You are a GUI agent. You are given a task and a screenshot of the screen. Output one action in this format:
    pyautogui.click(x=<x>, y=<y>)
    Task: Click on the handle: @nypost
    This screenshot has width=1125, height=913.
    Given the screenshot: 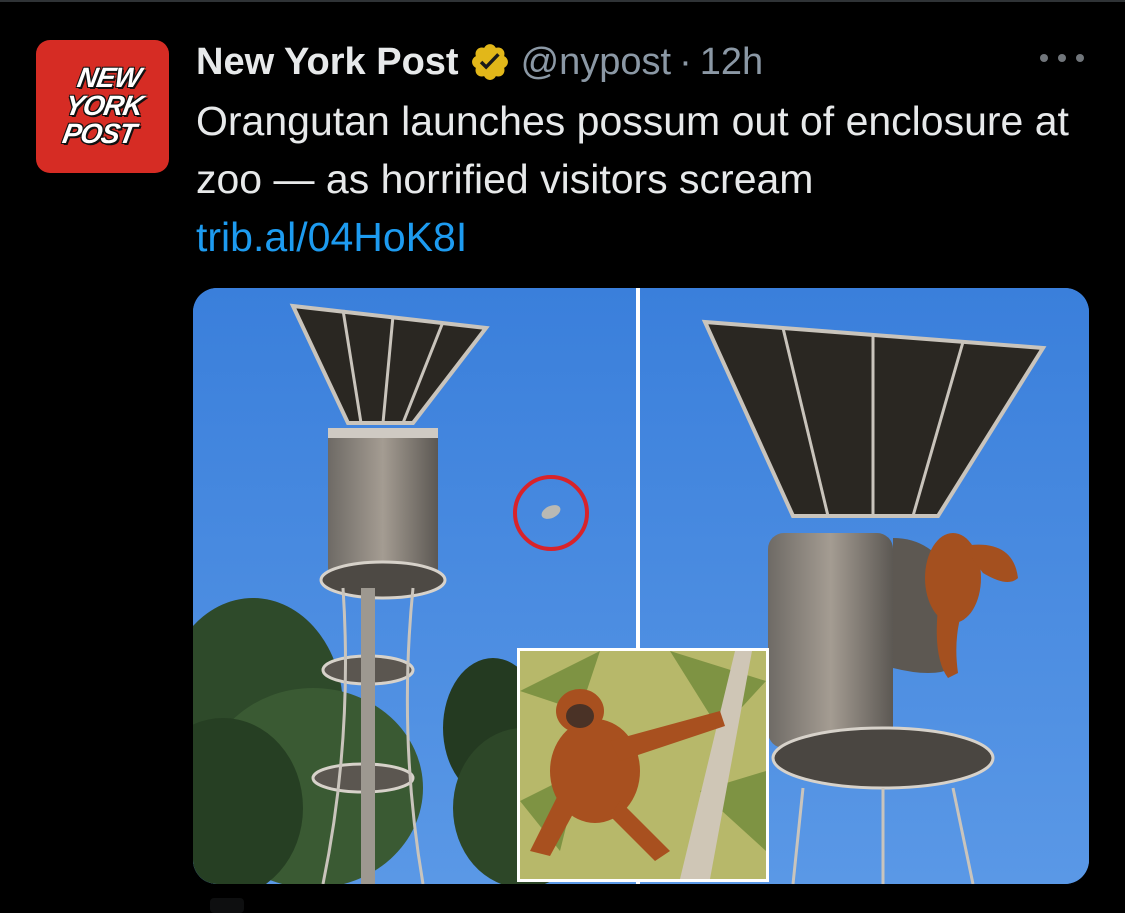 What is the action you would take?
    pyautogui.click(x=596, y=62)
    